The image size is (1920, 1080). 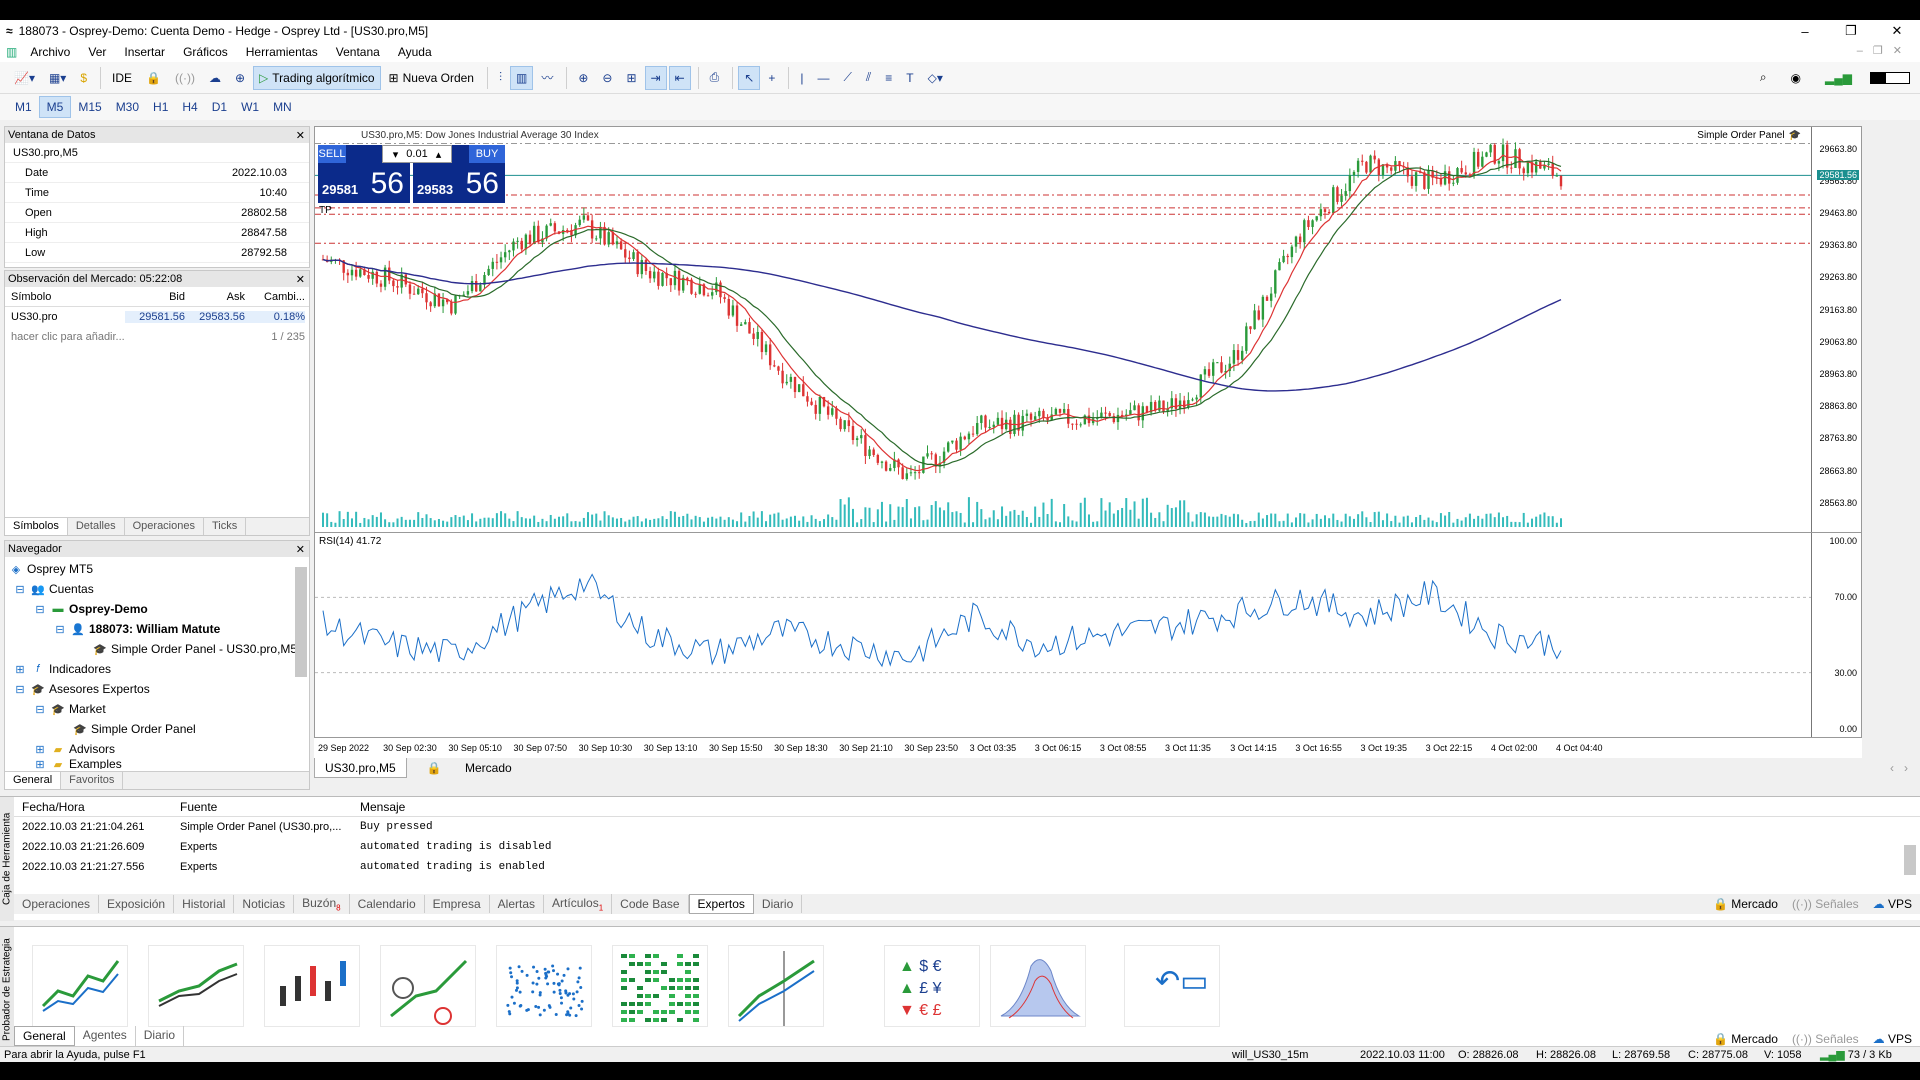 What do you see at coordinates (189, 107) in the screenshot?
I see `tf-h4: H4` at bounding box center [189, 107].